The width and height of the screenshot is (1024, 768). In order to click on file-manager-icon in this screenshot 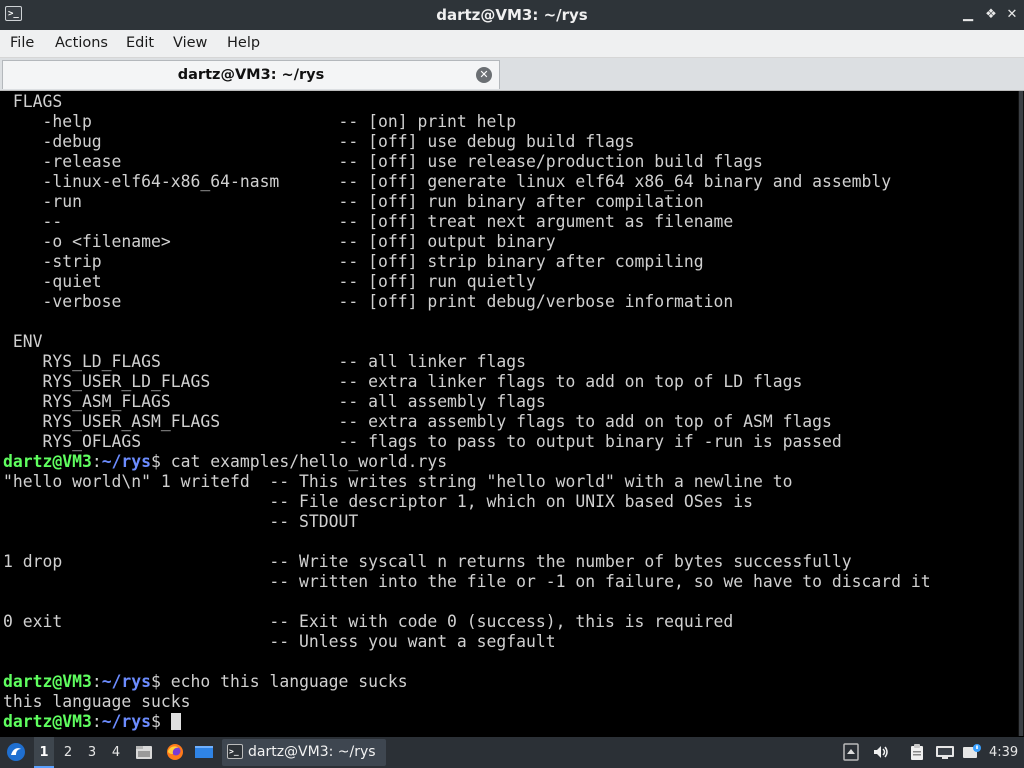, I will do `click(144, 752)`.